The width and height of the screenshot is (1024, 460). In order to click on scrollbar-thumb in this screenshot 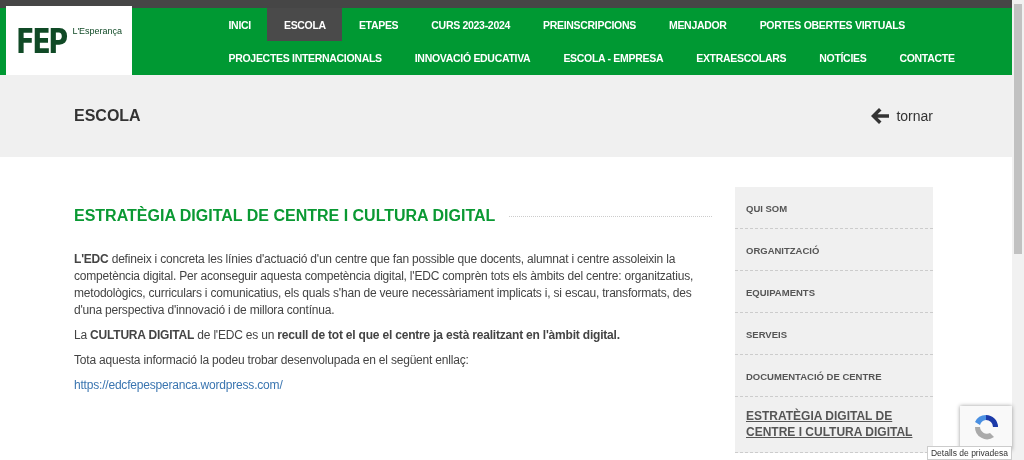, I will do `click(1018, 129)`.